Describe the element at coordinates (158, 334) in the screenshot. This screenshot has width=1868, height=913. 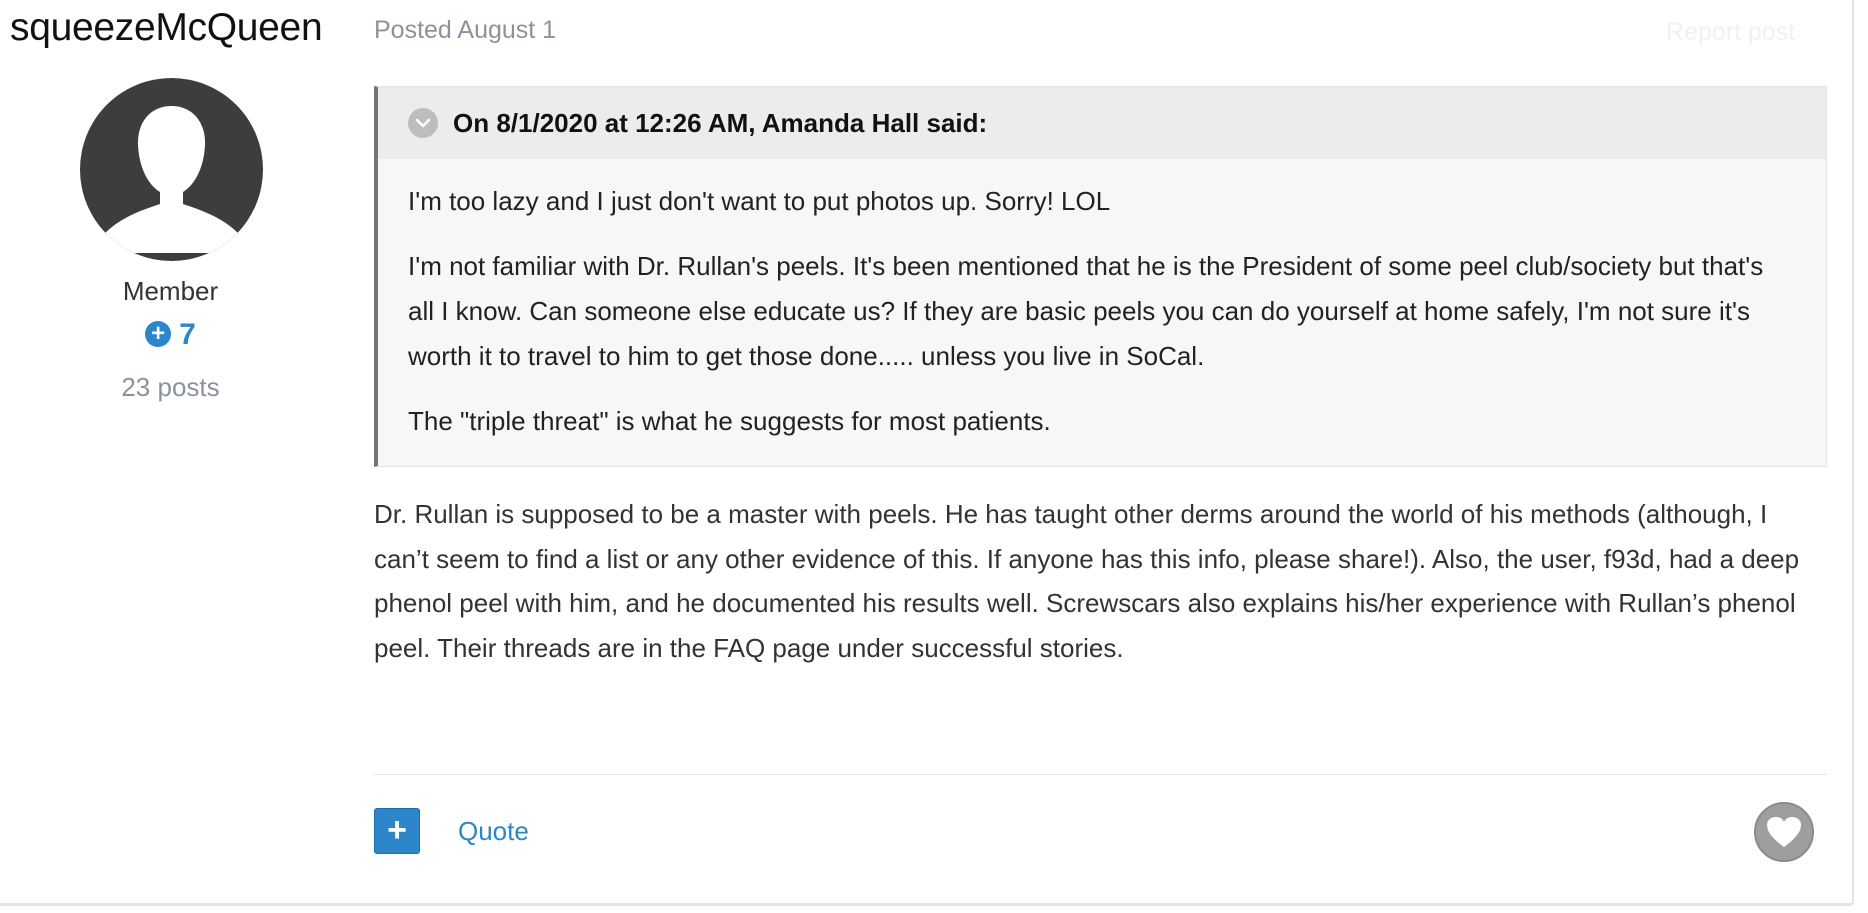
I see `plus-circle-icon: +` at that location.